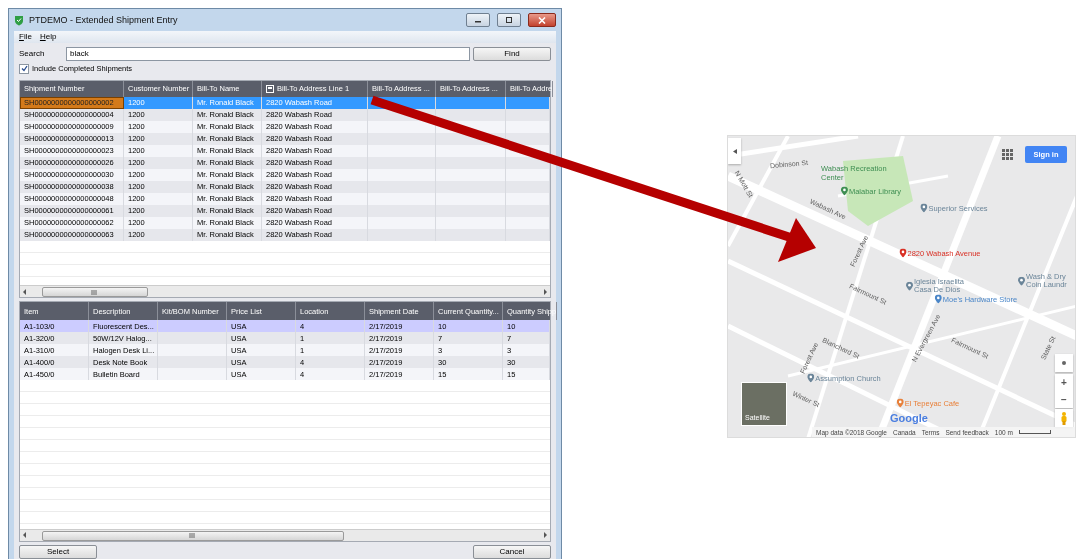 The width and height of the screenshot is (1076, 559). What do you see at coordinates (48, 37) in the screenshot?
I see `menu-item: Help` at bounding box center [48, 37].